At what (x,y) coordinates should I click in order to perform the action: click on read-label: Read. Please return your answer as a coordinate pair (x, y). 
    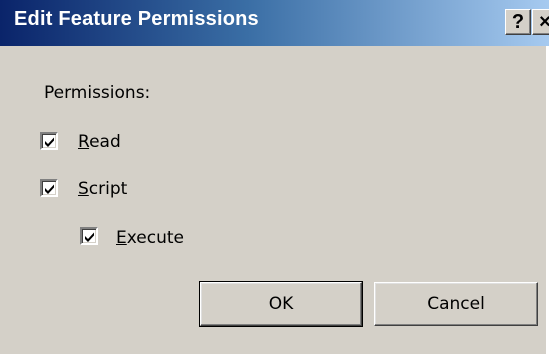
    Looking at the image, I should click on (99, 142).